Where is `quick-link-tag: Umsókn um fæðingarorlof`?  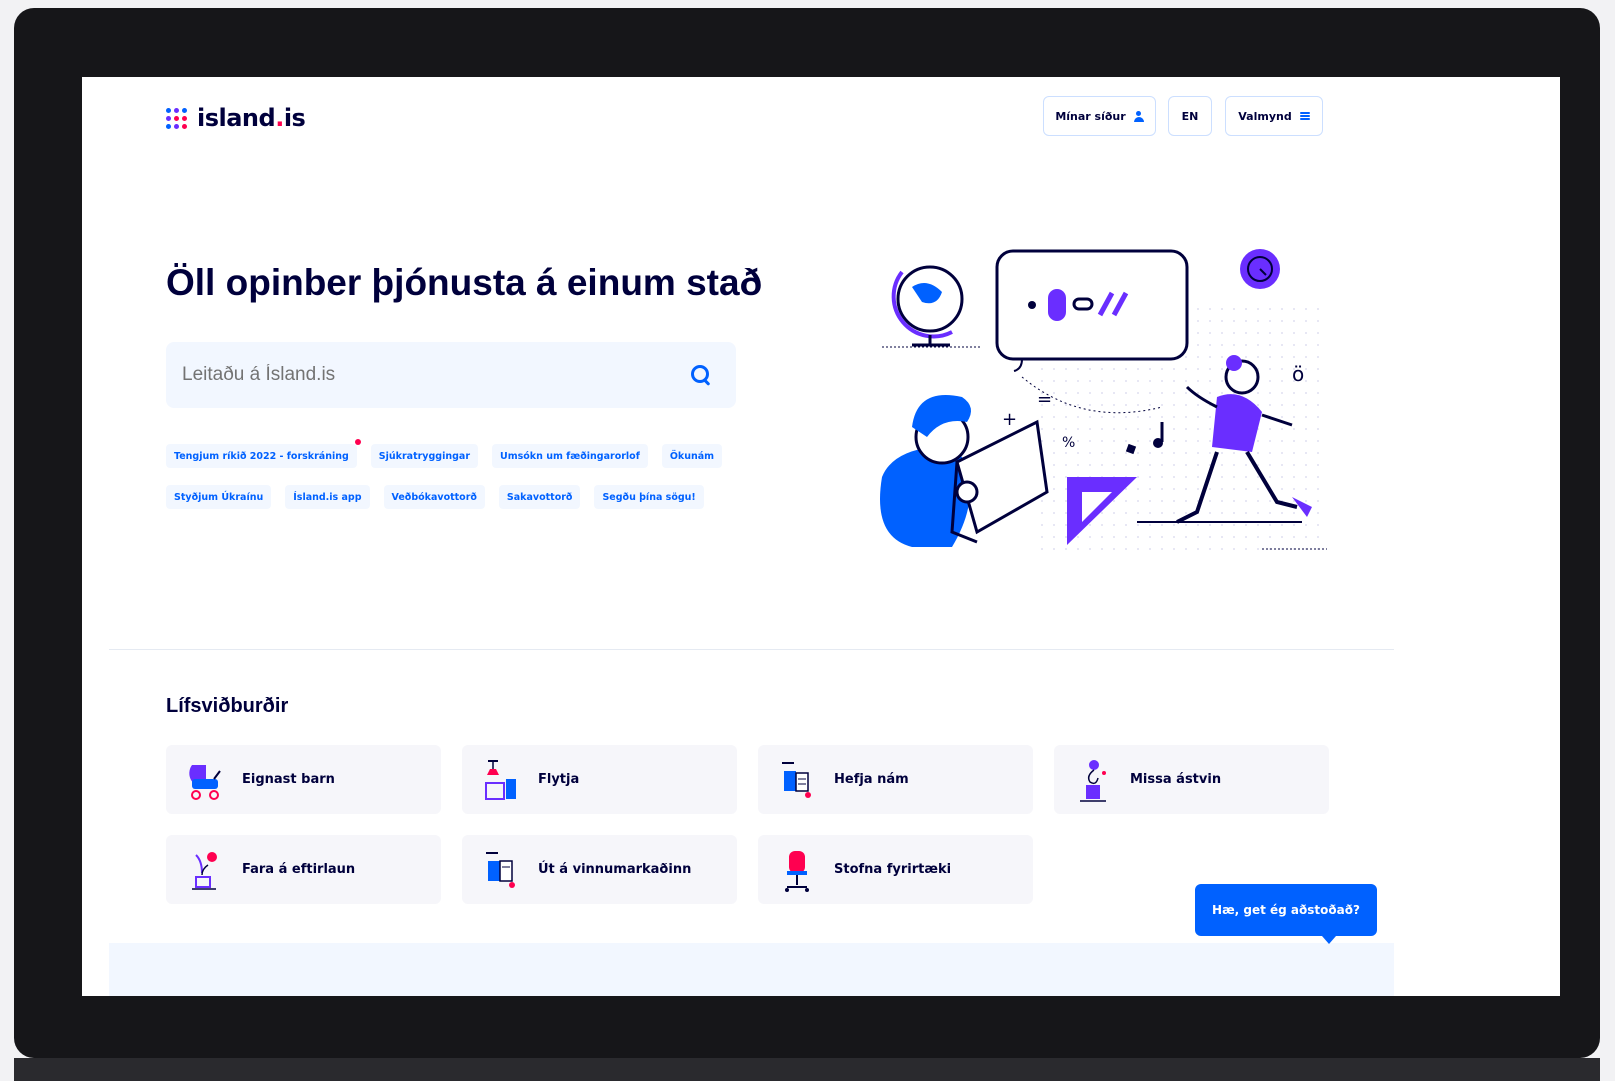 quick-link-tag: Umsókn um fæðingarorlof is located at coordinates (570, 456).